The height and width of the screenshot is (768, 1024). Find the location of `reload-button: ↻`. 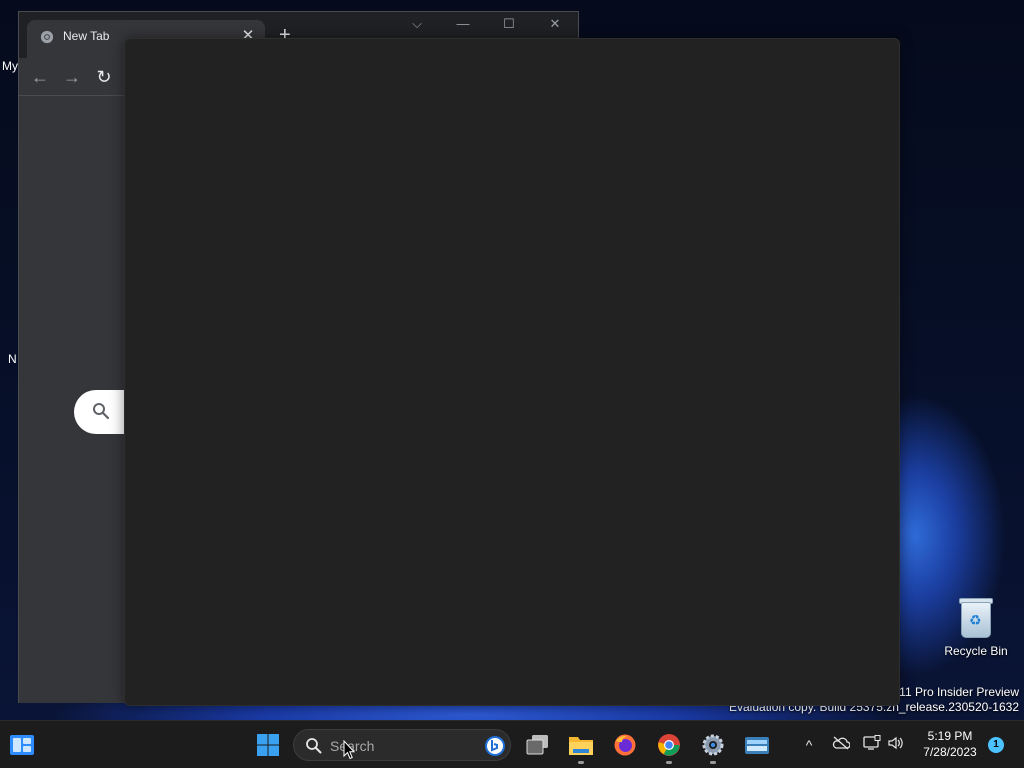

reload-button: ↻ is located at coordinates (104, 77).